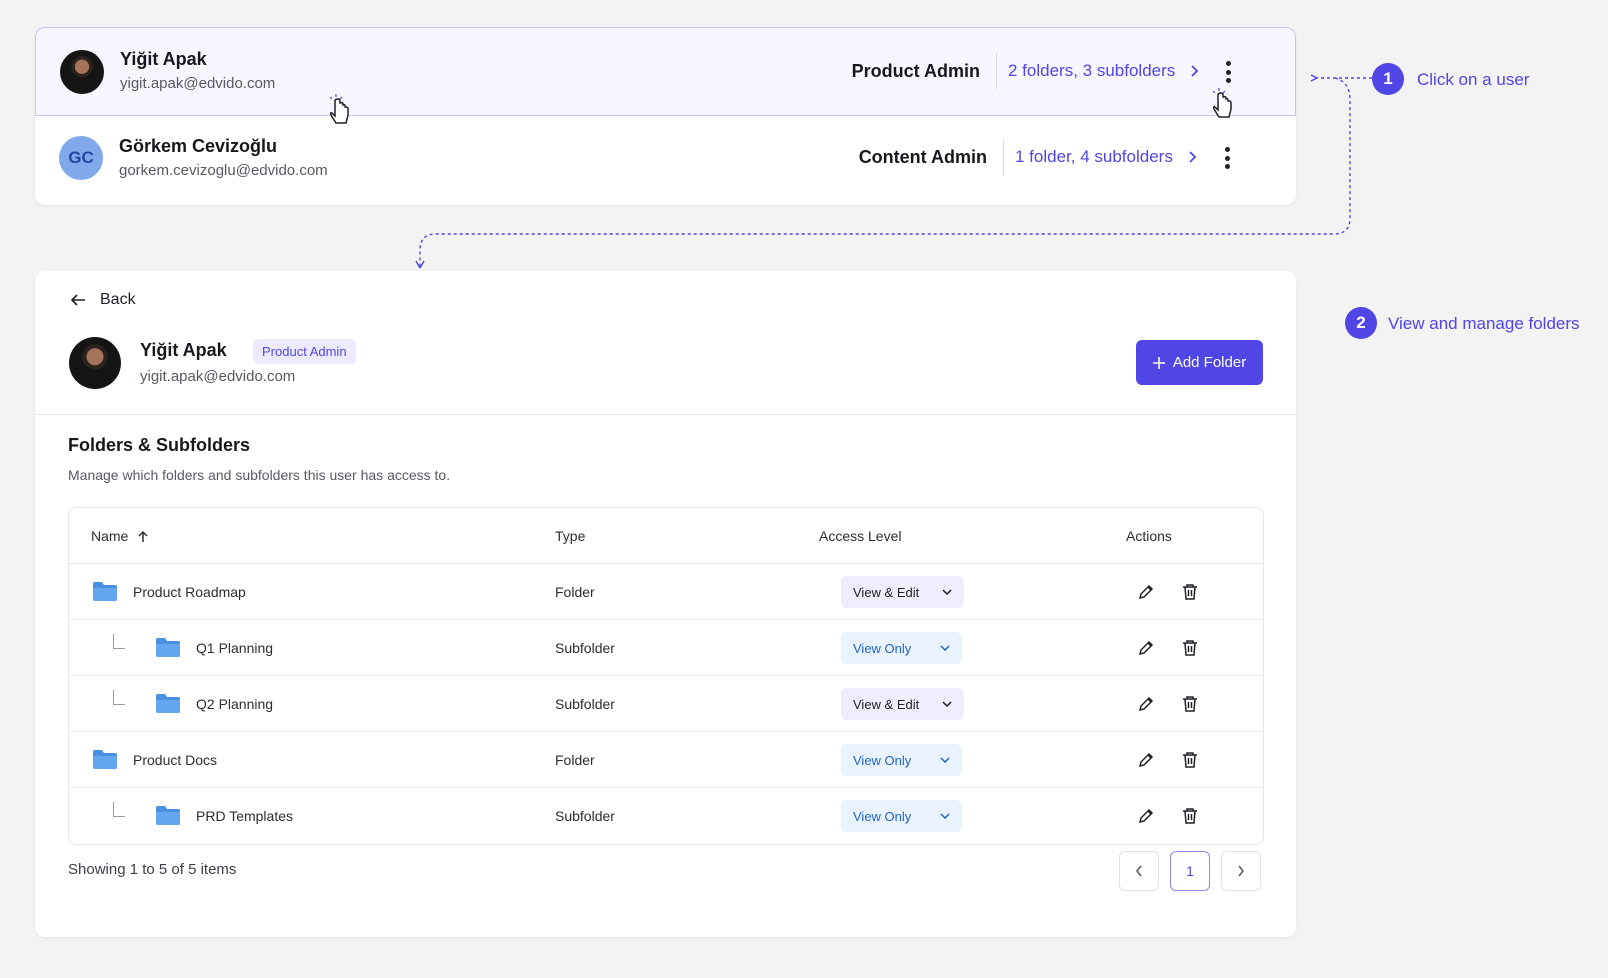 The width and height of the screenshot is (1608, 978). Describe the element at coordinates (198, 146) in the screenshot. I see `user-name: Görkem Cevizoğlu` at that location.